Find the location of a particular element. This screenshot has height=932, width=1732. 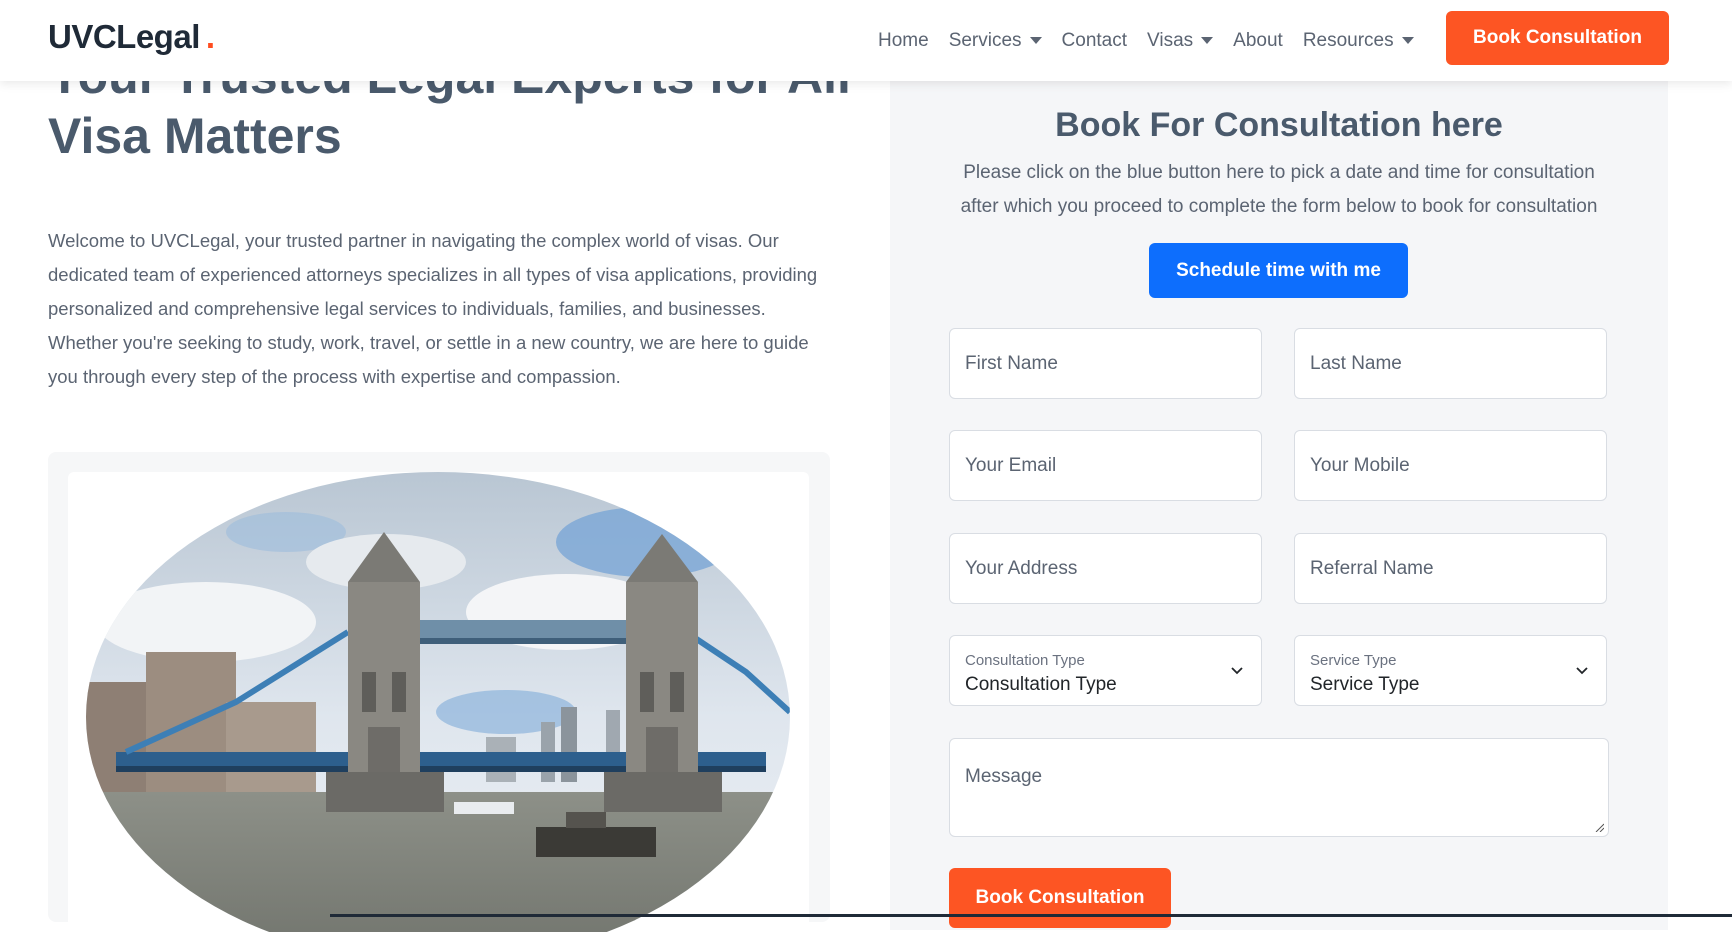

consultation-type-select: Consultation Type Consultation Type is located at coordinates (1105, 670).